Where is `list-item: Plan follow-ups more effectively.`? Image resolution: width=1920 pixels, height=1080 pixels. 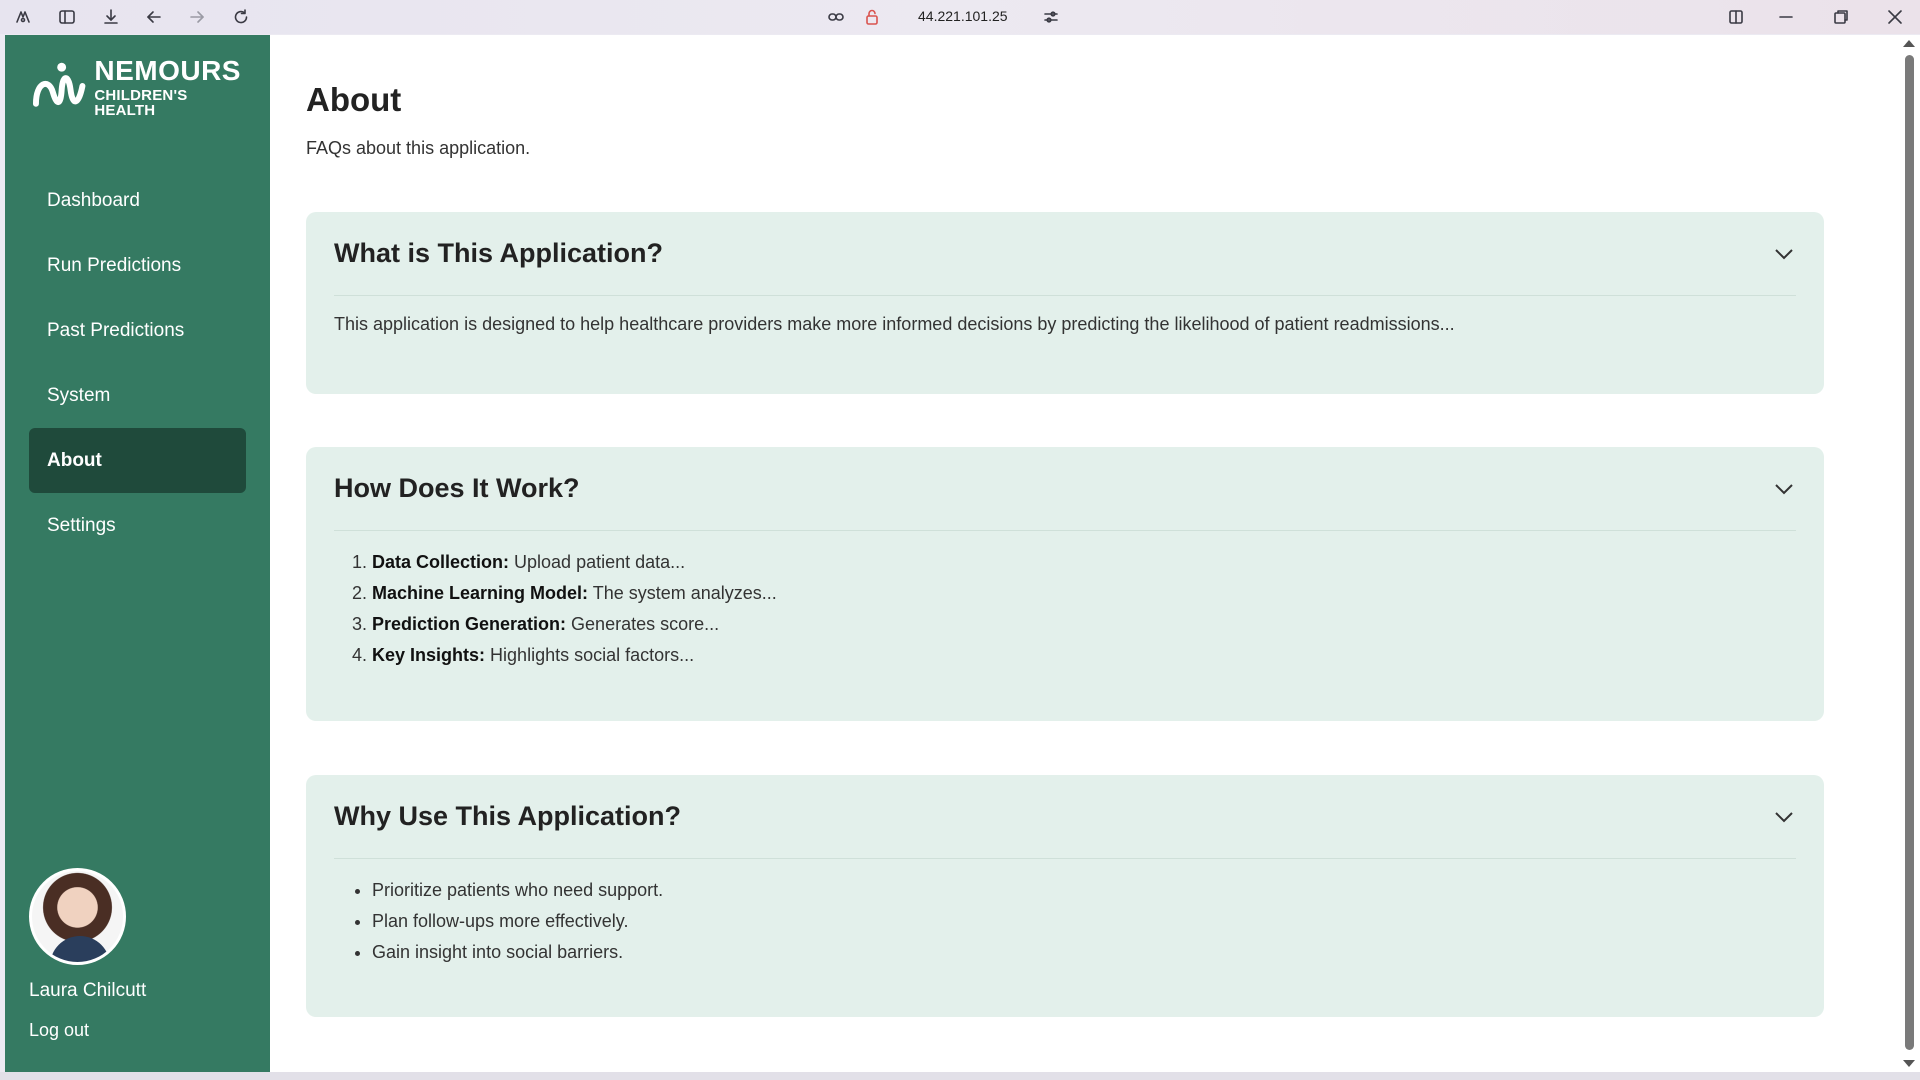
list-item: Plan follow-ups more effectively. is located at coordinates (1084, 921).